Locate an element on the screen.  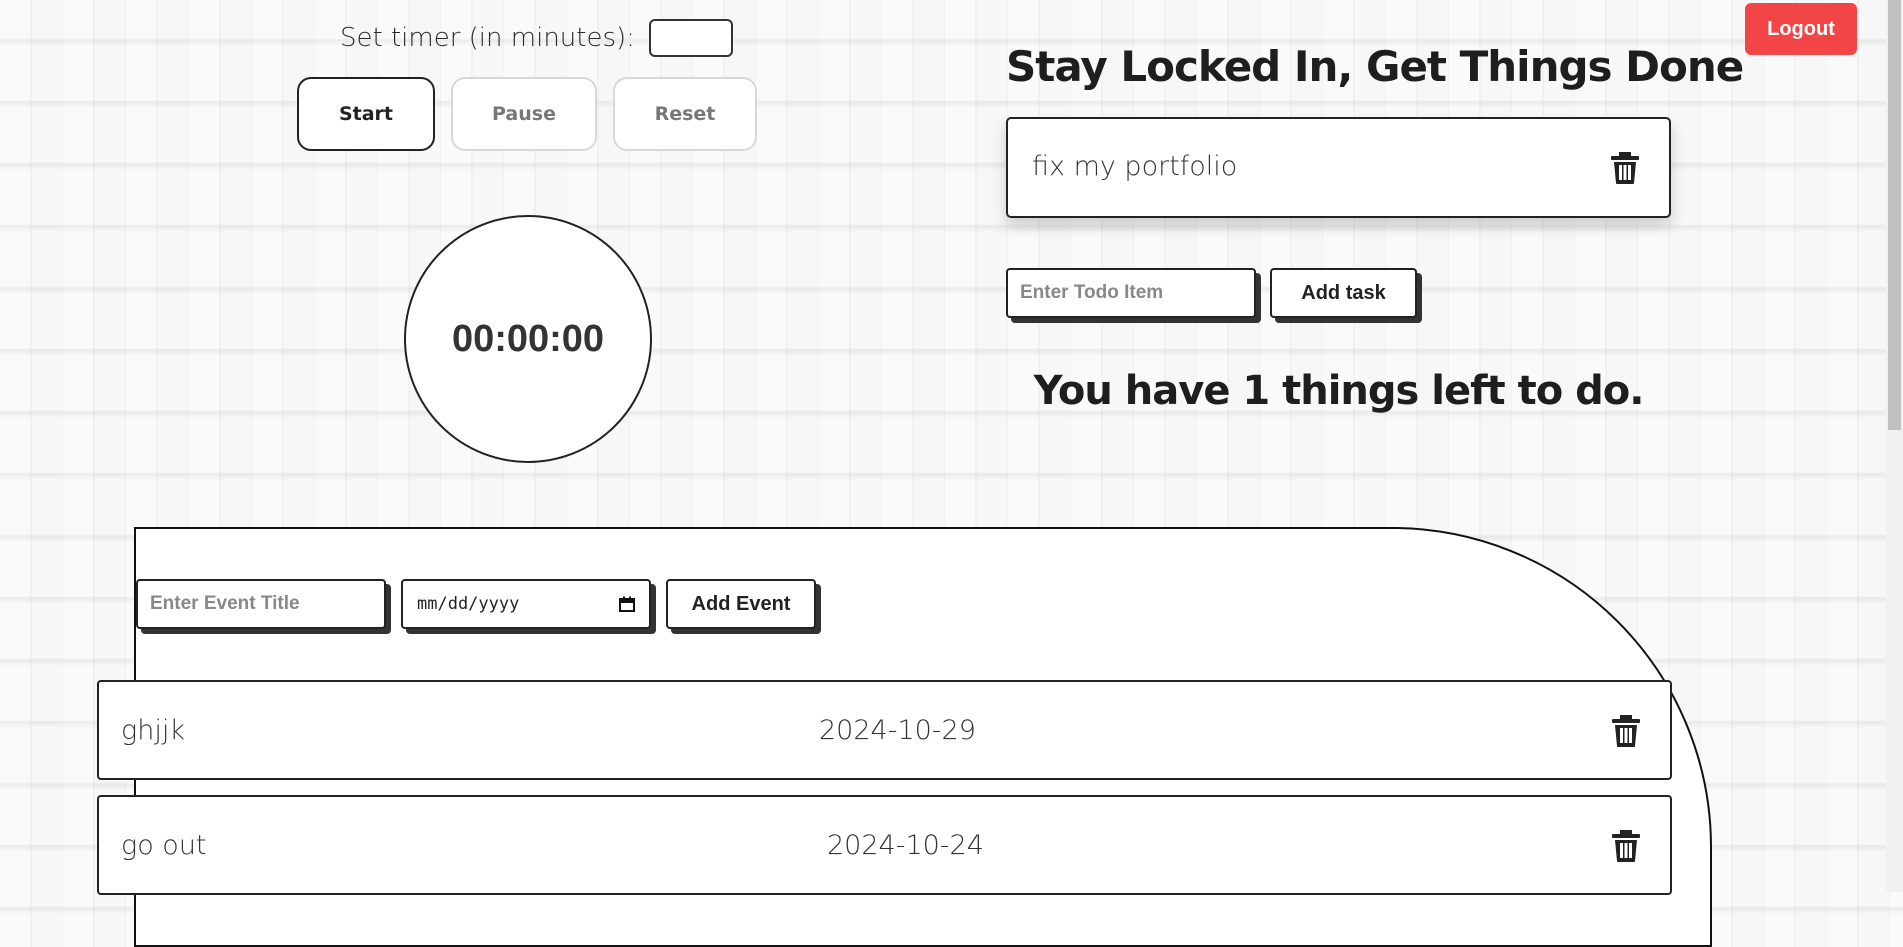
logout-button: Logout is located at coordinates (1801, 29).